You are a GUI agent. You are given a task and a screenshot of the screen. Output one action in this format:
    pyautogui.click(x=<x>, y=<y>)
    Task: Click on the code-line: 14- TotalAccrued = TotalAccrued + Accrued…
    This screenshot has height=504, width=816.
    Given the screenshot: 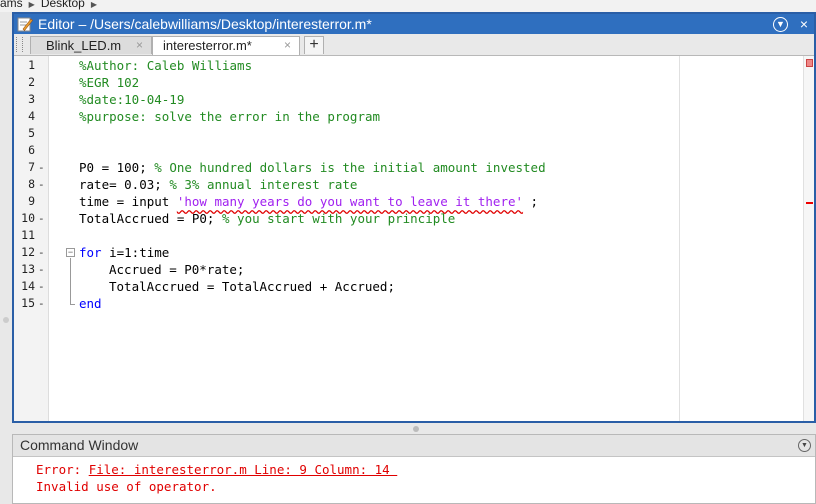 What is the action you would take?
    pyautogui.click(x=417, y=286)
    